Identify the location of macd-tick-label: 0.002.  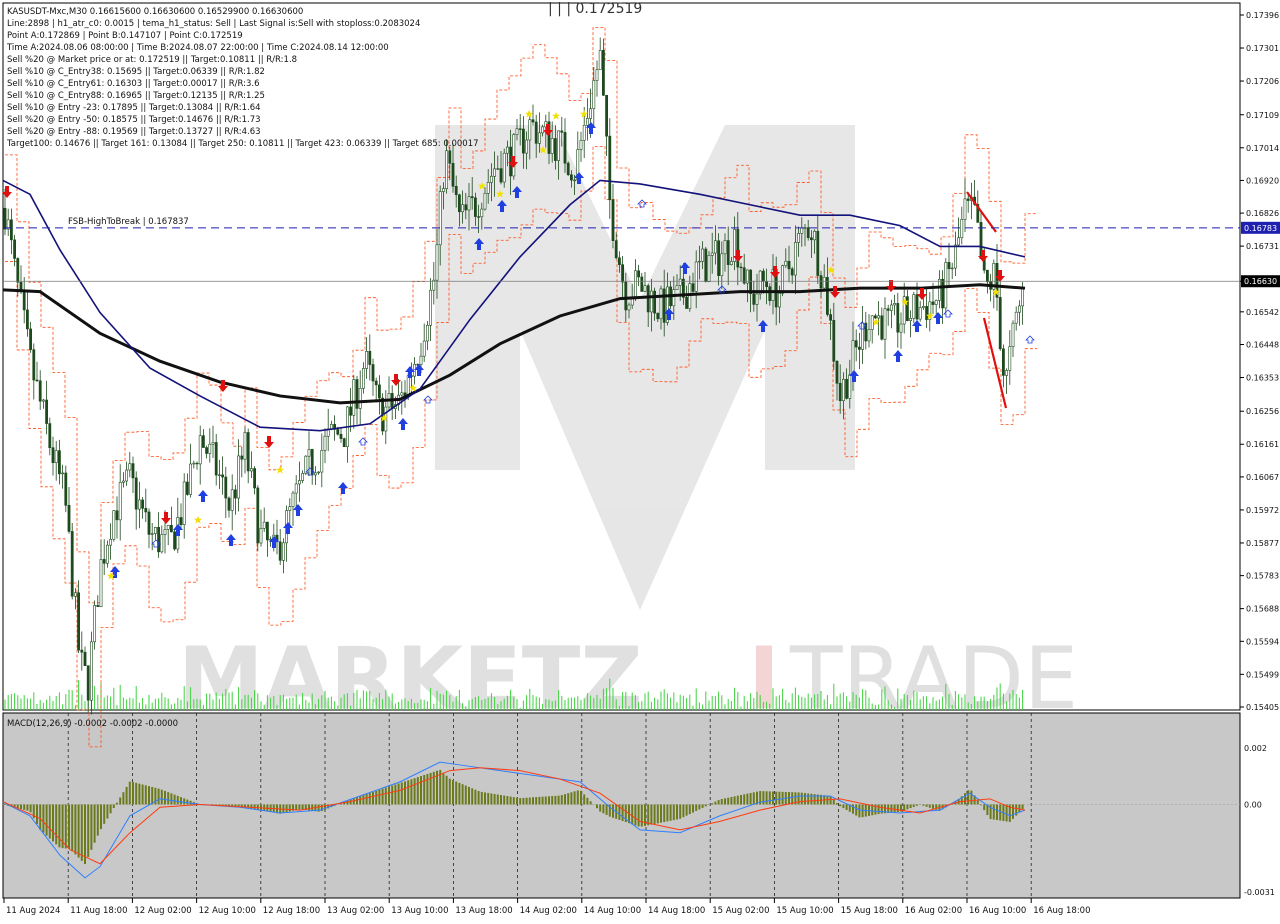
(1255, 748).